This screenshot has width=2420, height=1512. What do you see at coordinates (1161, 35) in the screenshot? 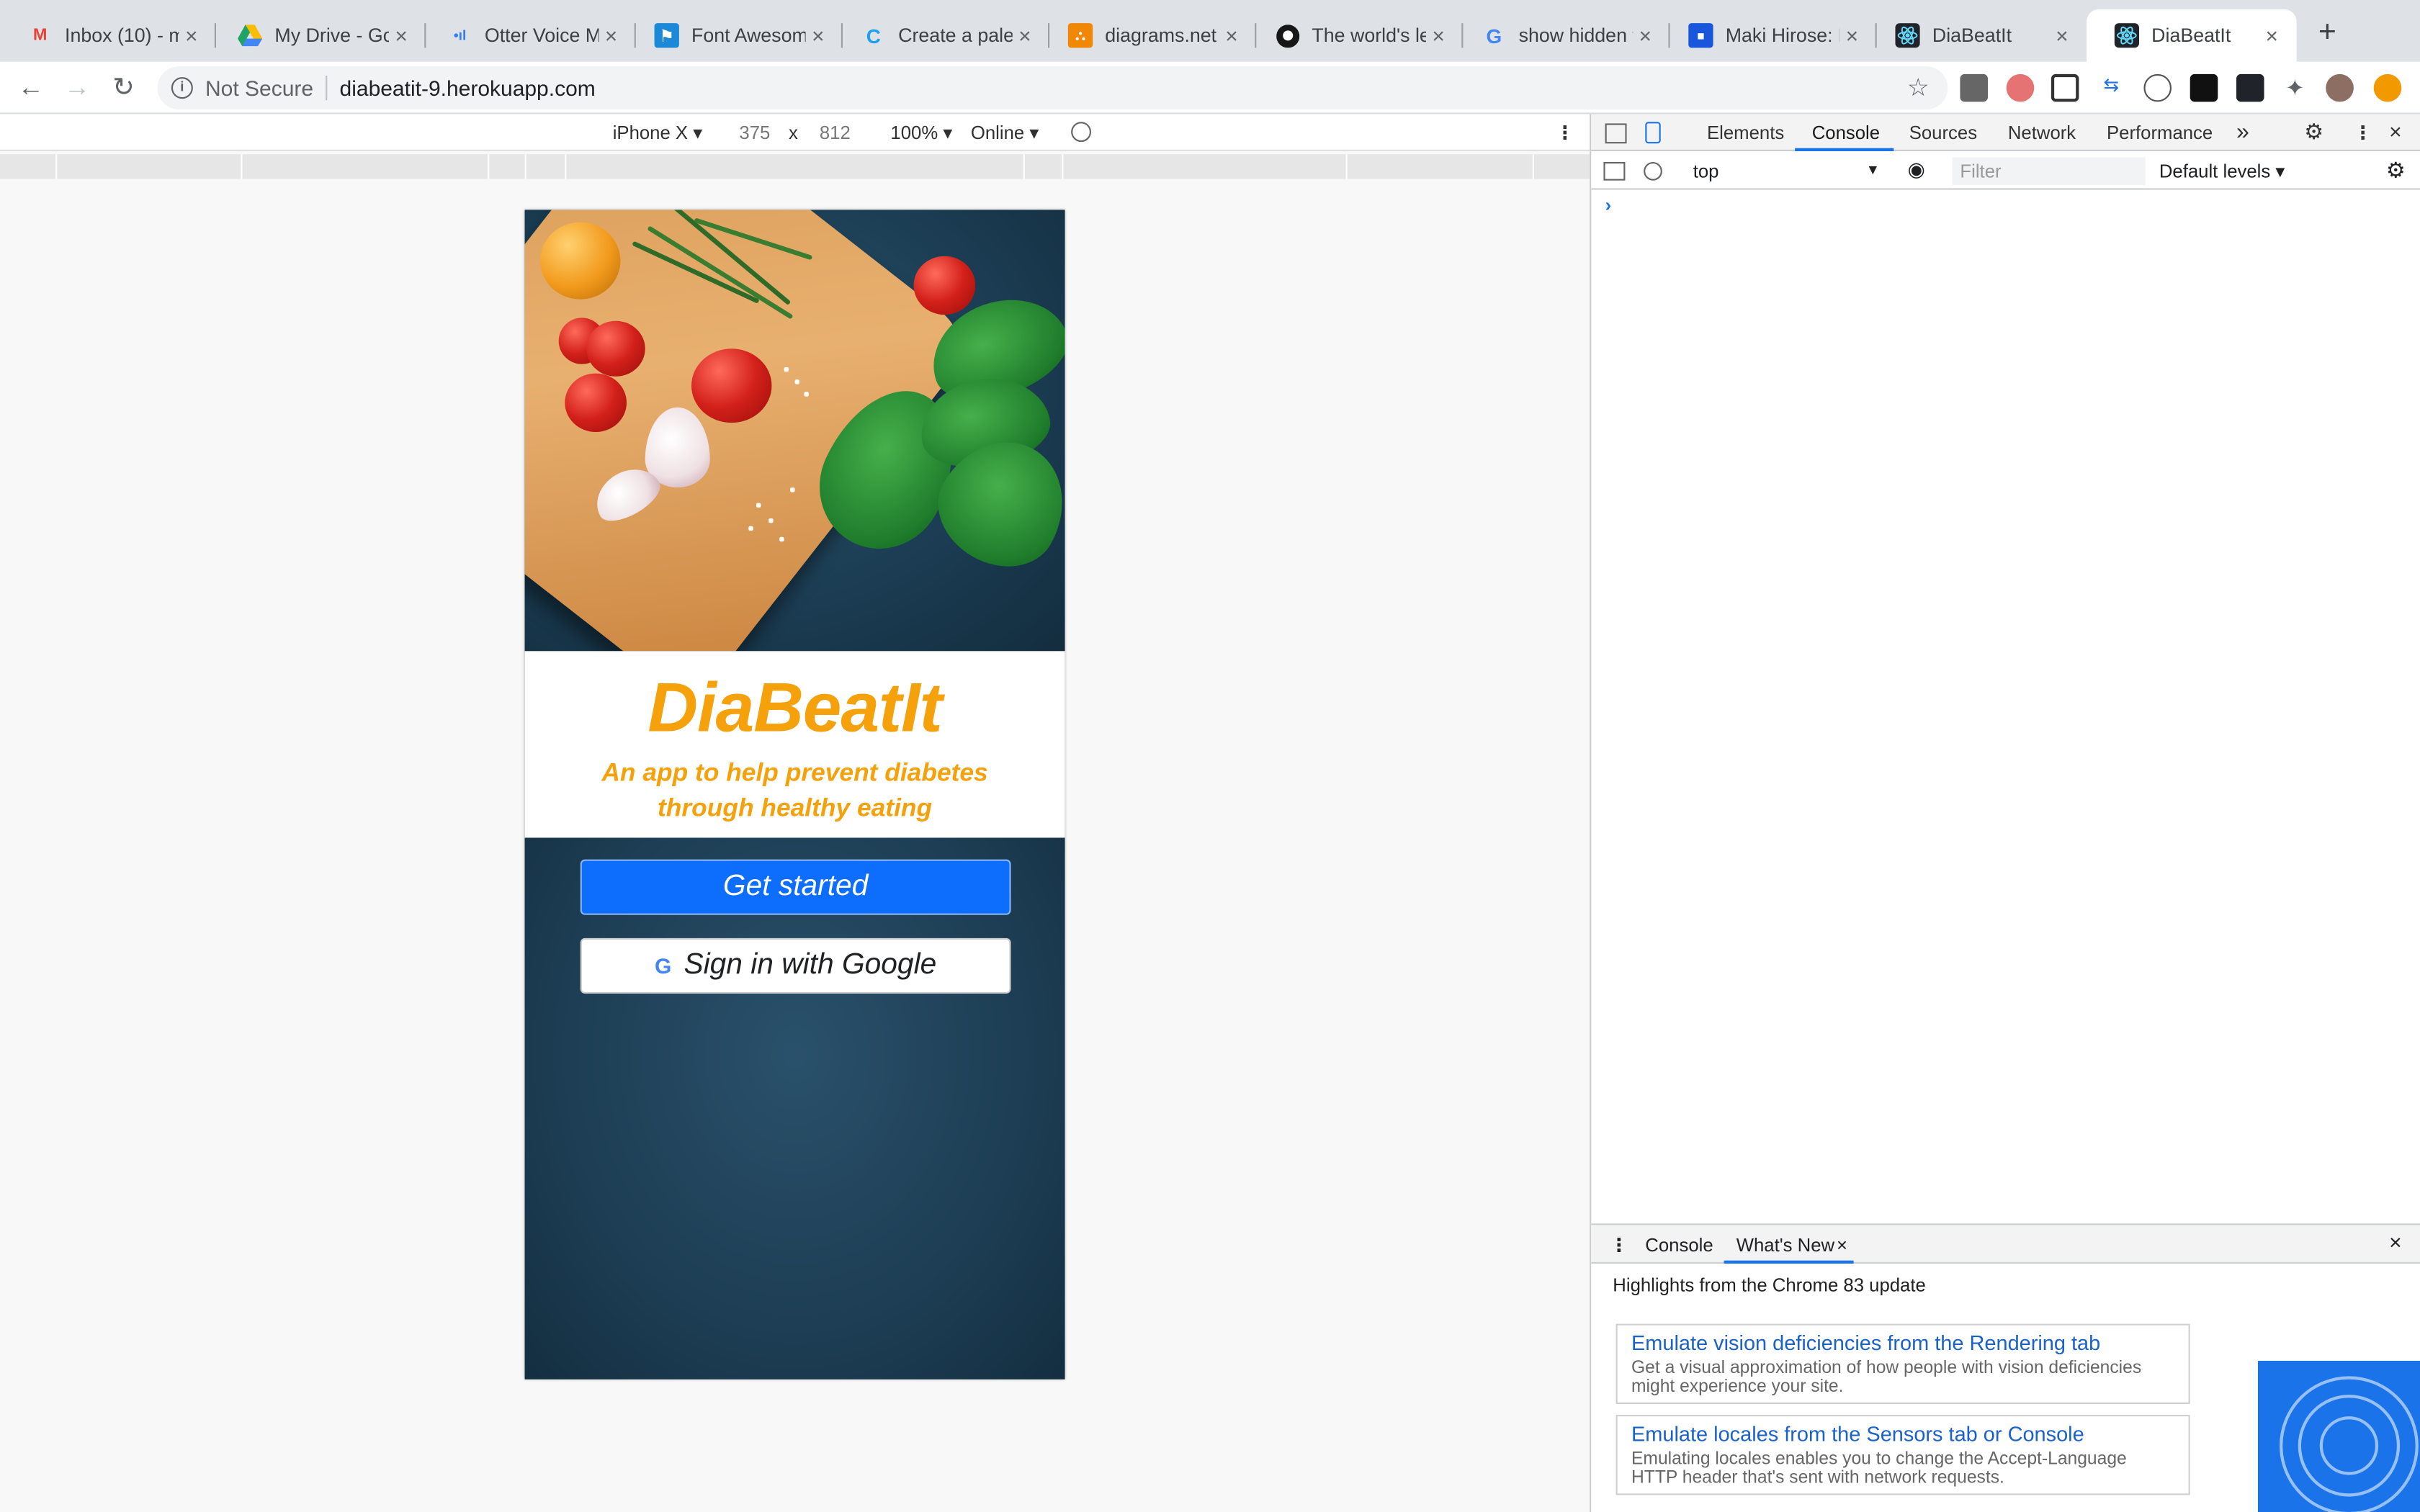
I see `tab-title: diagrams.net` at bounding box center [1161, 35].